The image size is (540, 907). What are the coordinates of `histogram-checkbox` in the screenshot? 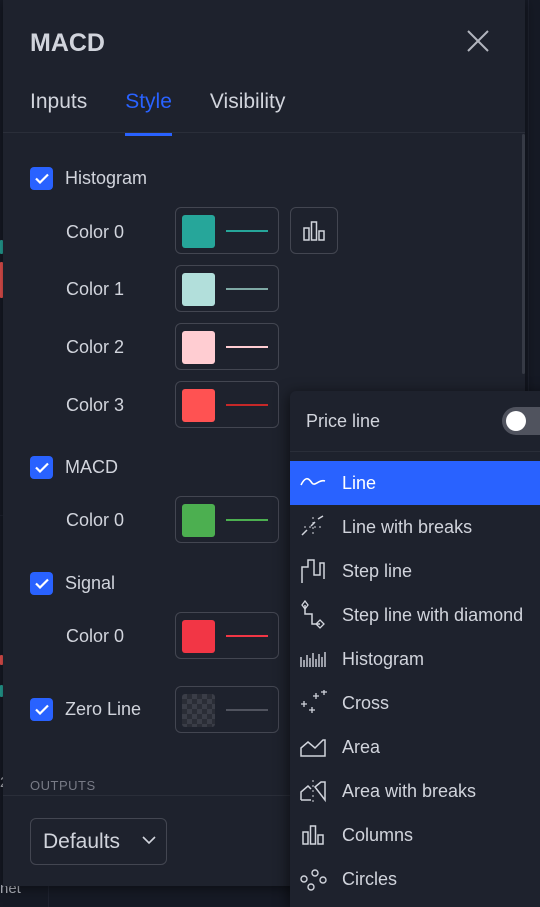 It's located at (41, 178).